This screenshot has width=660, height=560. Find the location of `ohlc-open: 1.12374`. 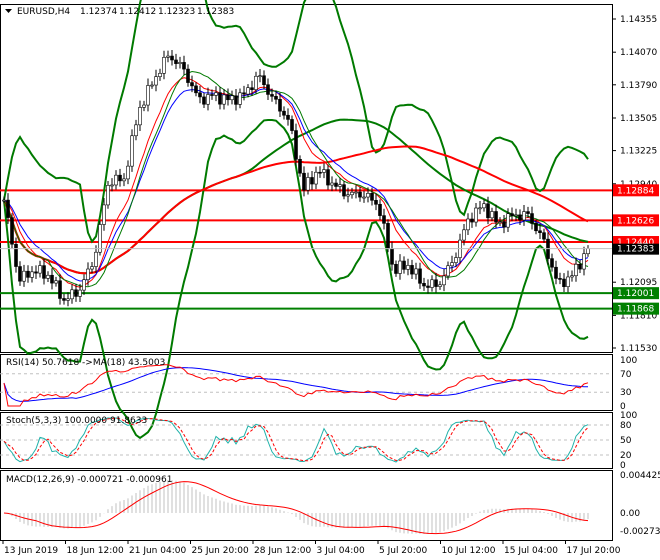

ohlc-open: 1.12374 is located at coordinates (98, 12).